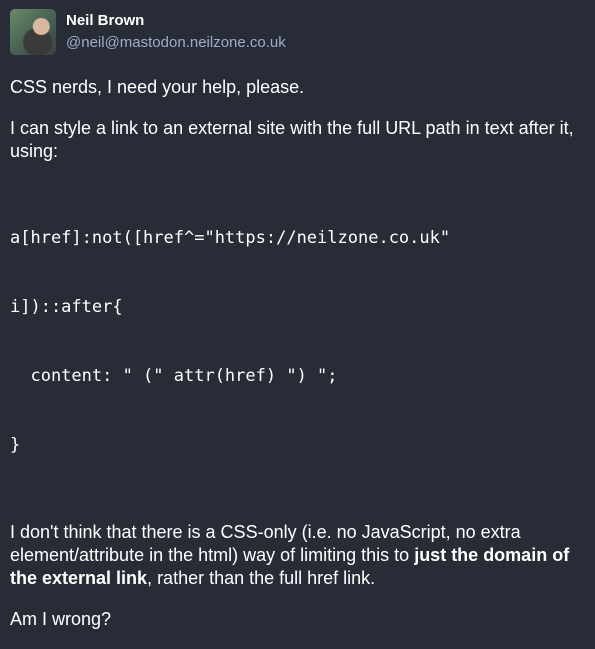 The height and width of the screenshot is (649, 595). I want to click on author-info: Neil Brown @neil@mastodon.neilzone.co.uk, so click(176, 32).